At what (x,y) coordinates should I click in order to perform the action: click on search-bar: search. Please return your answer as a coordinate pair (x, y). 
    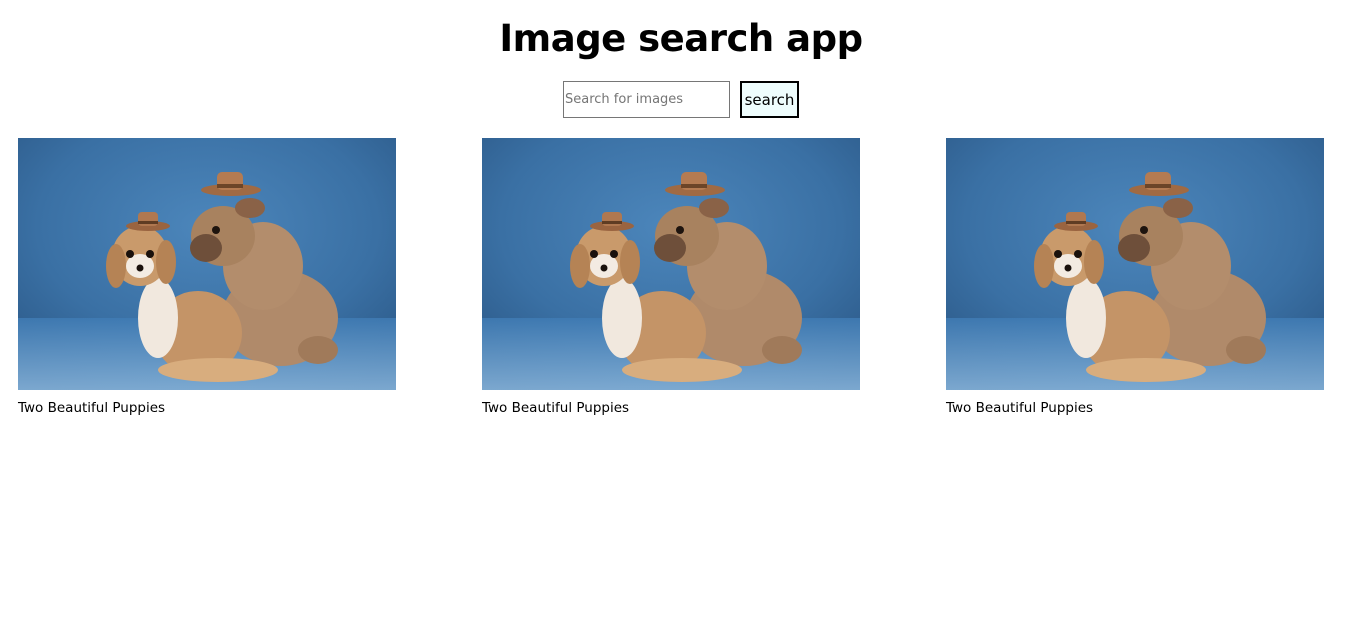
    Looking at the image, I should click on (681, 99).